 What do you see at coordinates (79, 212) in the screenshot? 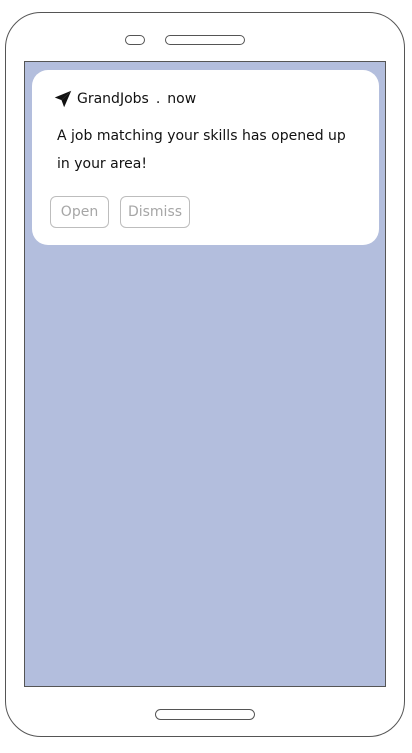
I see `open-button: Open` at bounding box center [79, 212].